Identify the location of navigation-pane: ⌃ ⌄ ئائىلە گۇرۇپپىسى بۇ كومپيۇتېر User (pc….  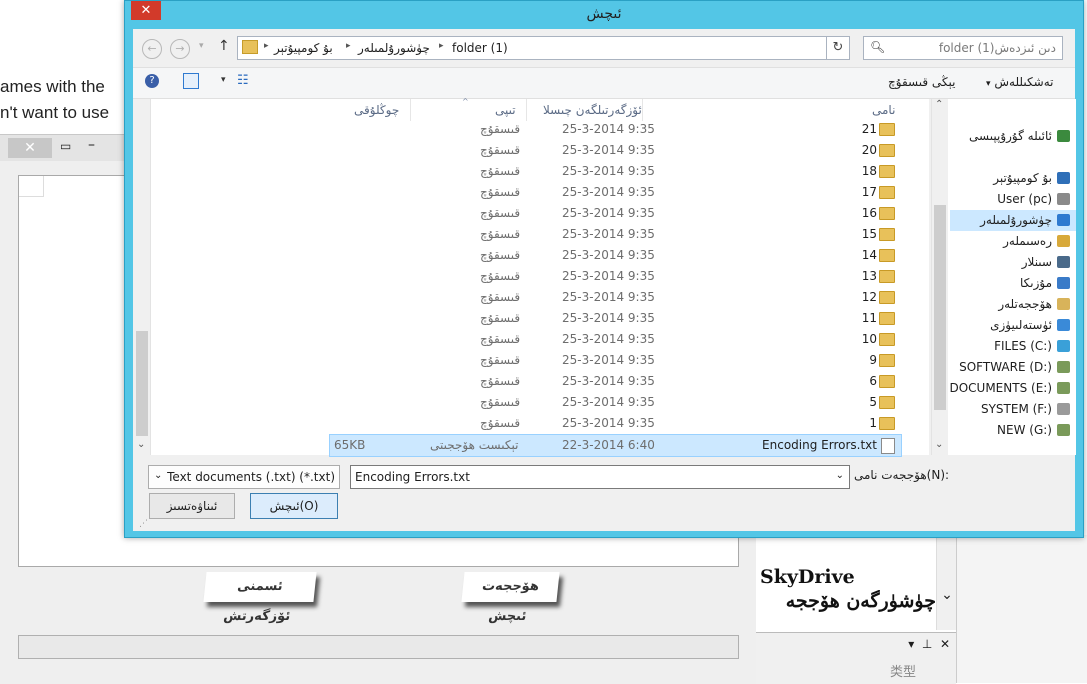
(1003, 277).